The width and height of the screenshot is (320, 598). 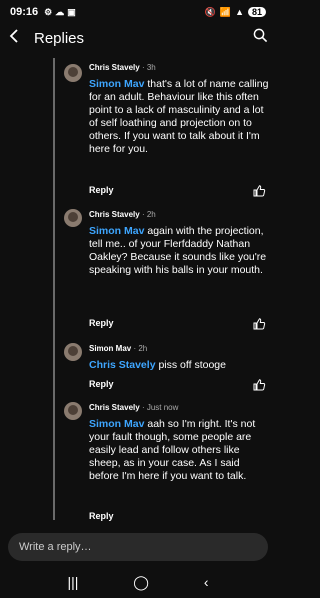 What do you see at coordinates (122, 365) in the screenshot?
I see `mention-link: Chris Stavely` at bounding box center [122, 365].